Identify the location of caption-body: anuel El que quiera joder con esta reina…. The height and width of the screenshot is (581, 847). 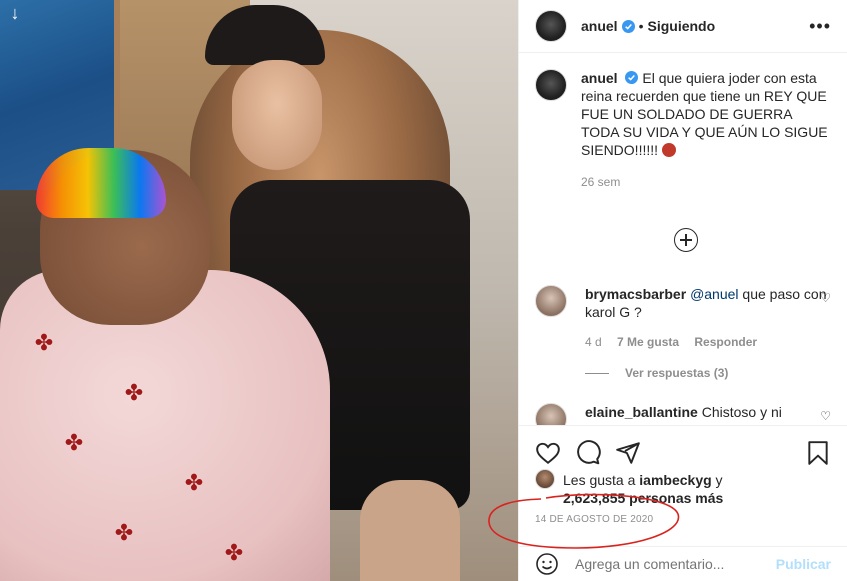
(706, 130).